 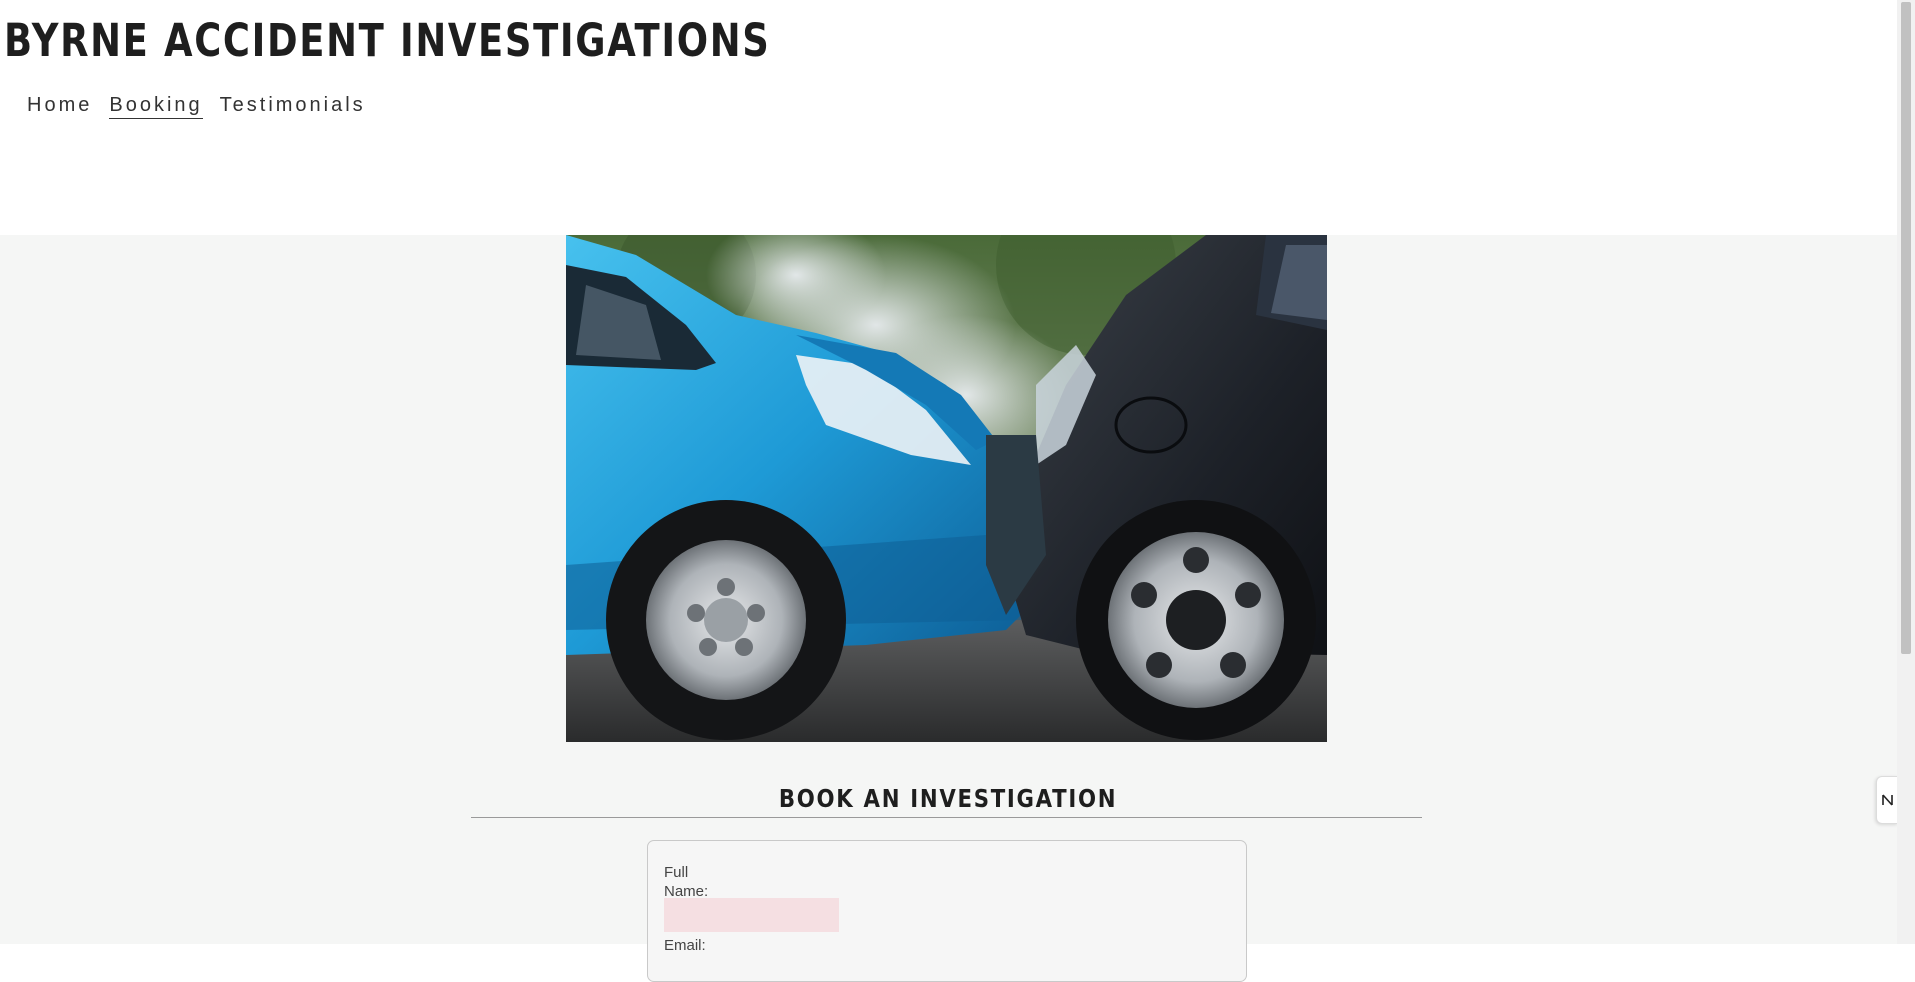 I want to click on side-widget-tab, so click(x=1887, y=800).